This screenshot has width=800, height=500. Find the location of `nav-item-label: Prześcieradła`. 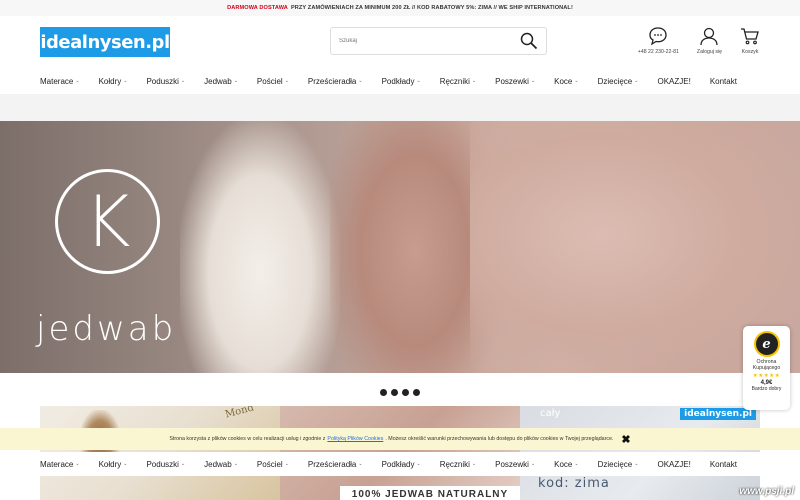

nav-item-label: Prześcieradła is located at coordinates (332, 81).